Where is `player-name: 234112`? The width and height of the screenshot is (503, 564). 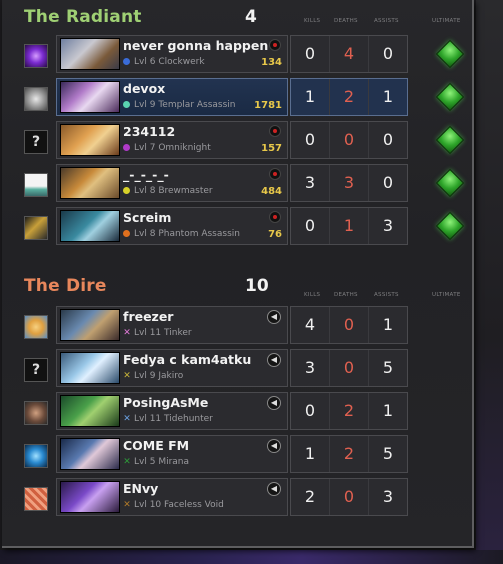 player-name: 234112 is located at coordinates (149, 131).